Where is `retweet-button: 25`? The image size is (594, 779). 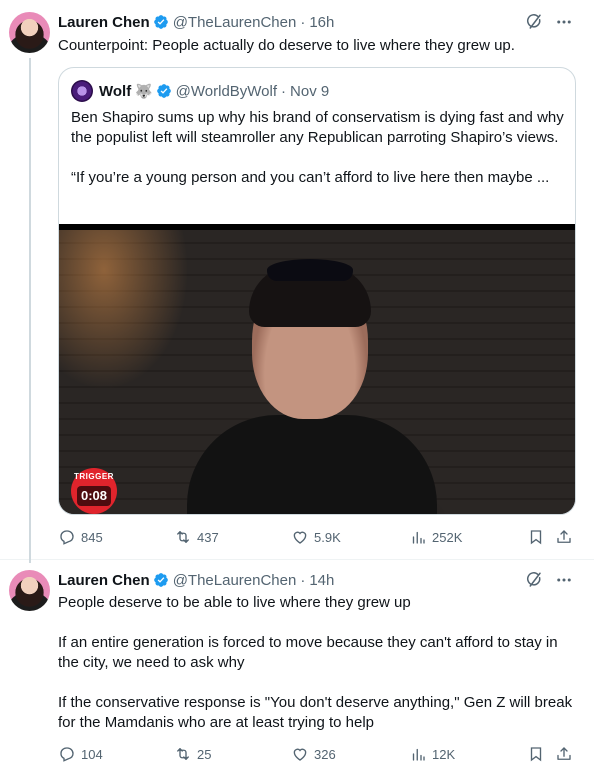 retweet-button: 25 is located at coordinates (192, 754).